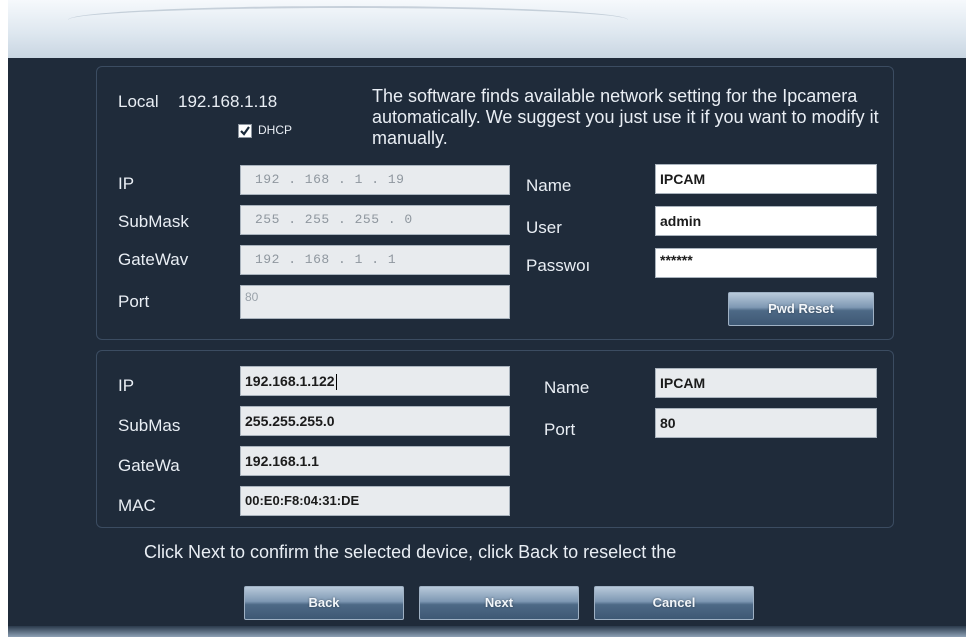  What do you see at coordinates (149, 425) in the screenshot?
I see `device-submask-label: SubMas` at bounding box center [149, 425].